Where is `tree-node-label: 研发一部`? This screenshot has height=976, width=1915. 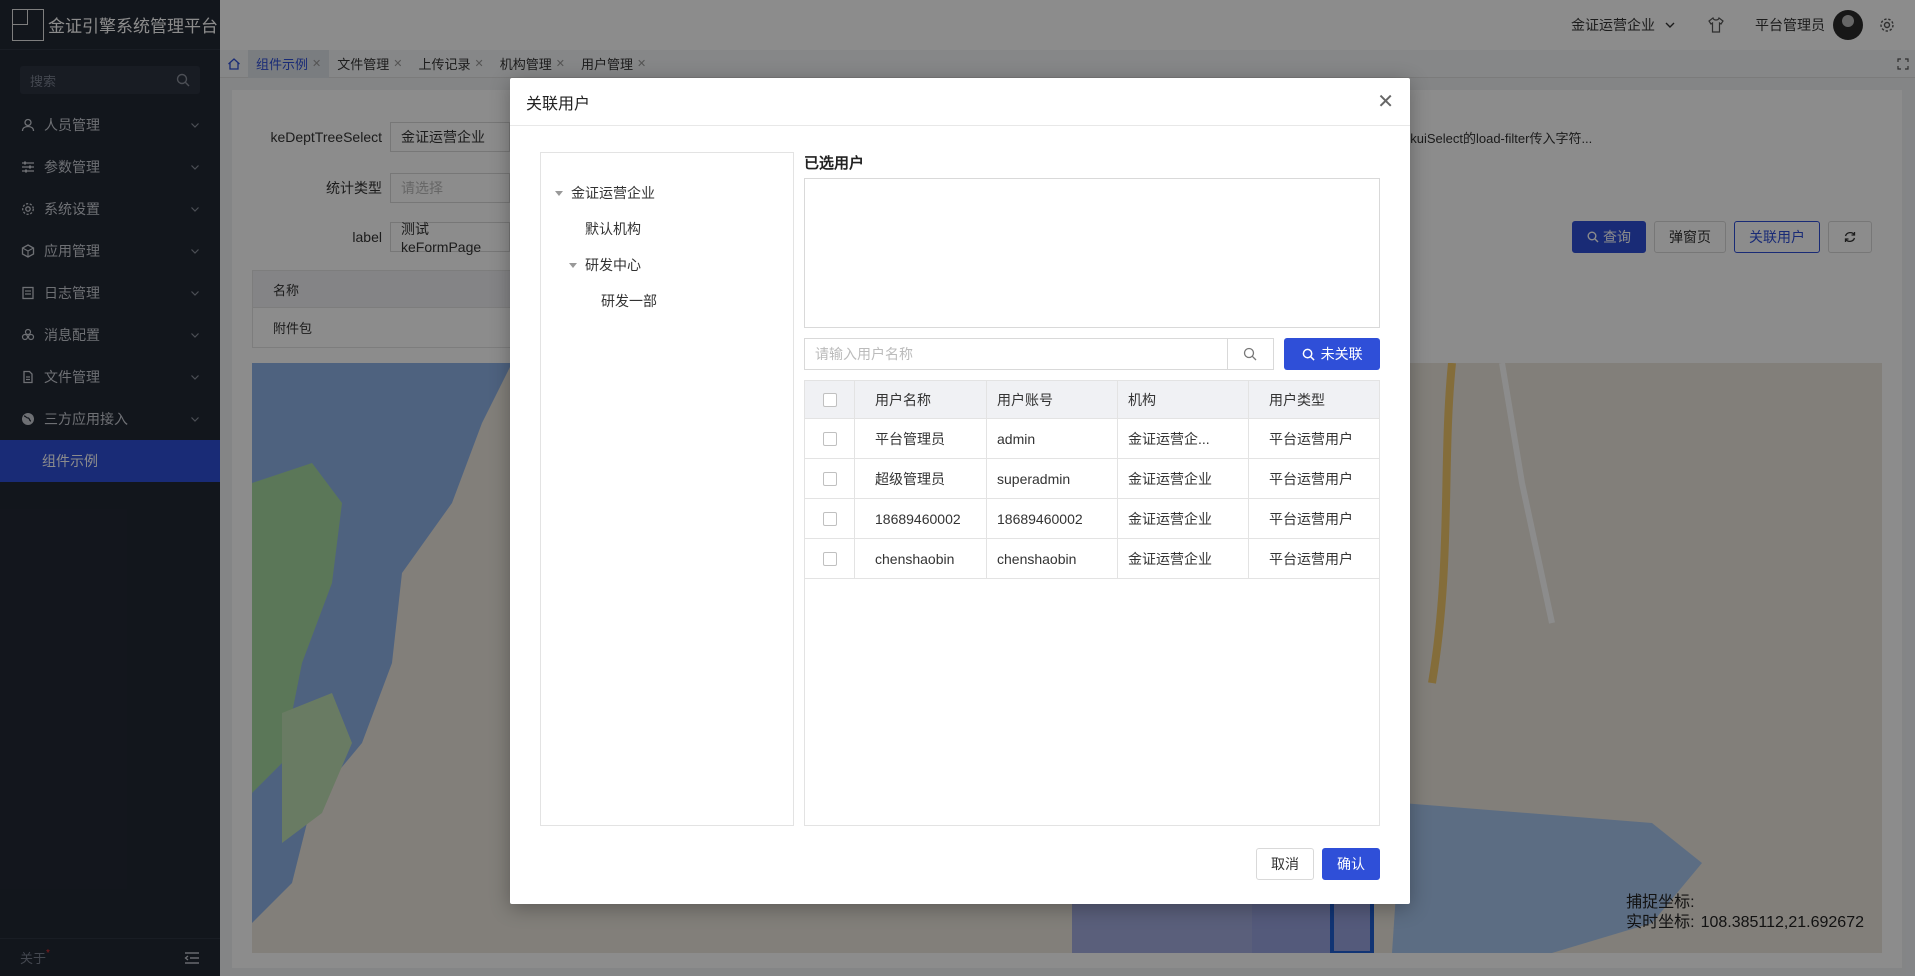
tree-node-label: 研发一部 is located at coordinates (629, 301).